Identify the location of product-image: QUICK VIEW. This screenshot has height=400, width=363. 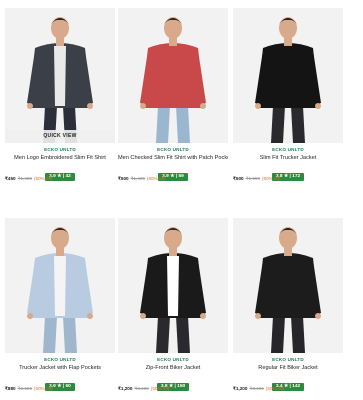
(60, 75).